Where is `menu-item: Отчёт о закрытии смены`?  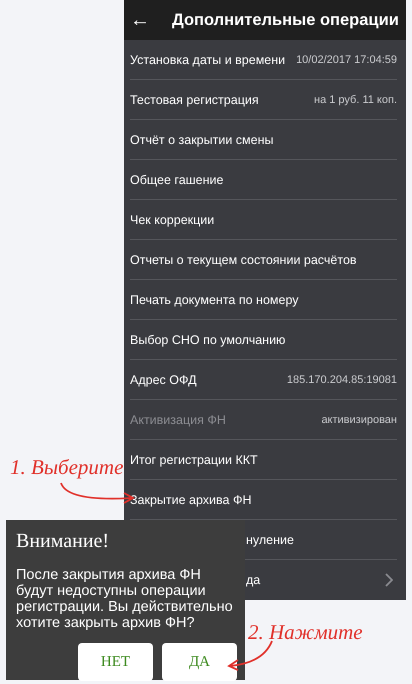 menu-item: Отчёт о закрытии смены is located at coordinates (202, 139).